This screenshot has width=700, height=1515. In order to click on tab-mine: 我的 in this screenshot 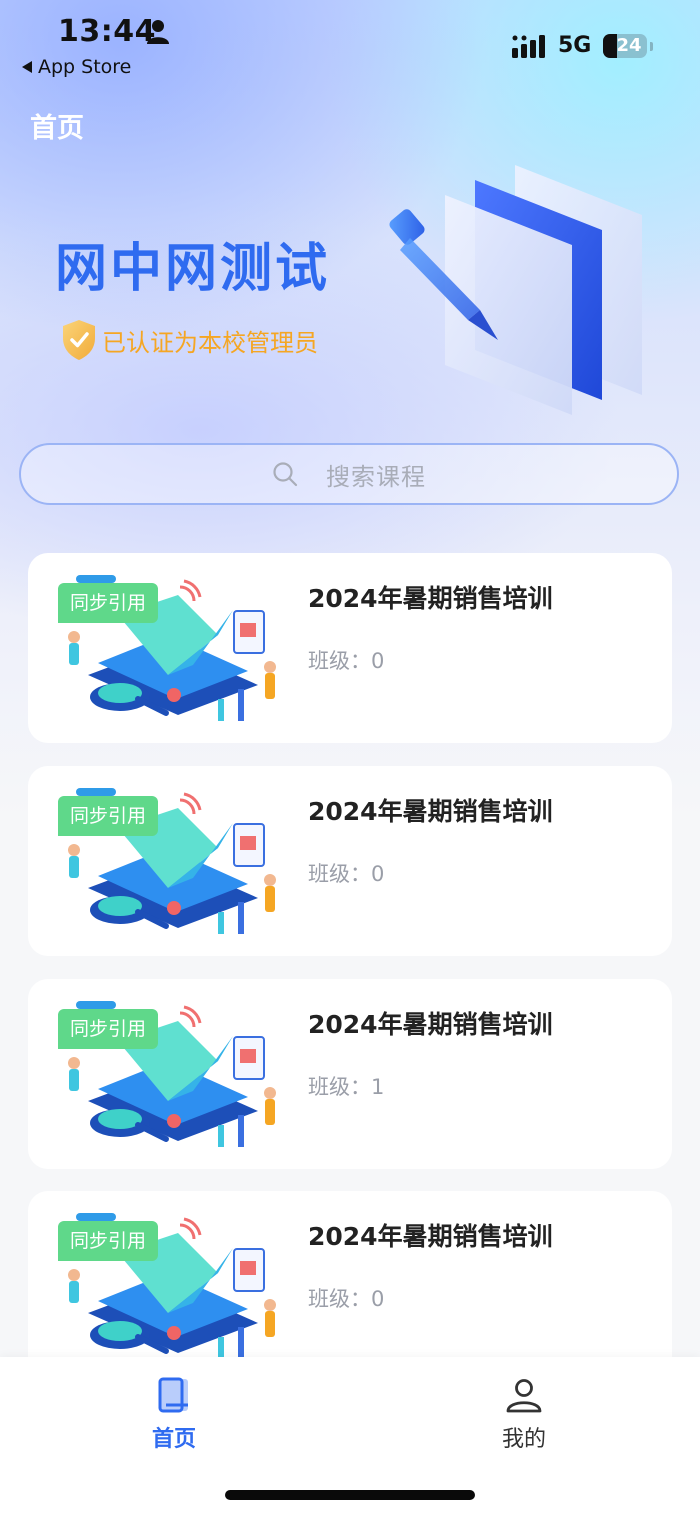, I will do `click(524, 1420)`.